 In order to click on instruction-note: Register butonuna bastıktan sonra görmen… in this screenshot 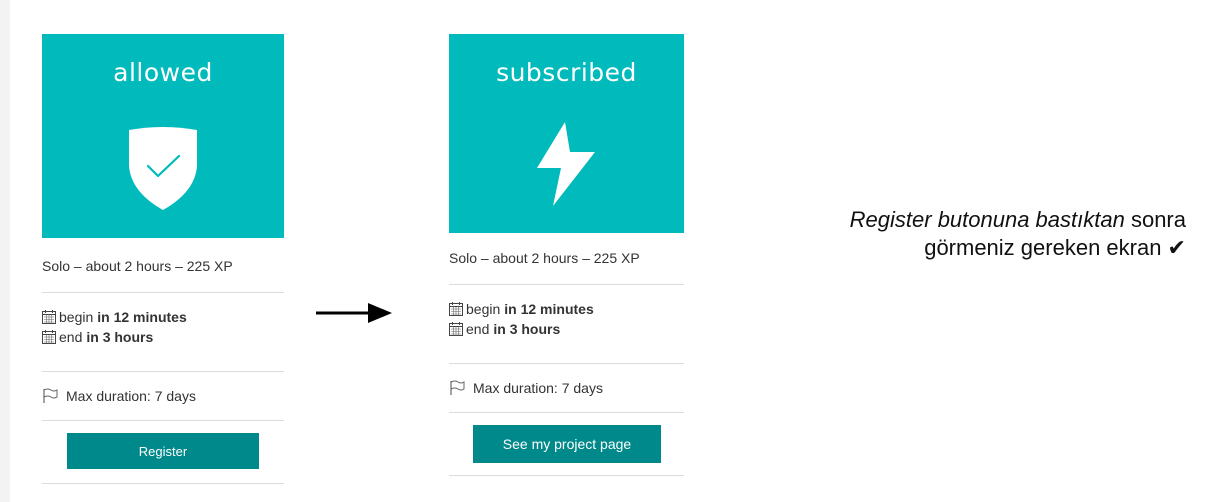, I will do `click(953, 234)`.